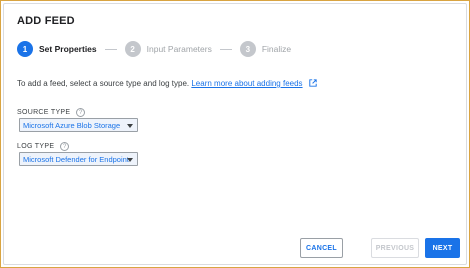 The height and width of the screenshot is (268, 470). I want to click on next-button: NEXT, so click(442, 248).